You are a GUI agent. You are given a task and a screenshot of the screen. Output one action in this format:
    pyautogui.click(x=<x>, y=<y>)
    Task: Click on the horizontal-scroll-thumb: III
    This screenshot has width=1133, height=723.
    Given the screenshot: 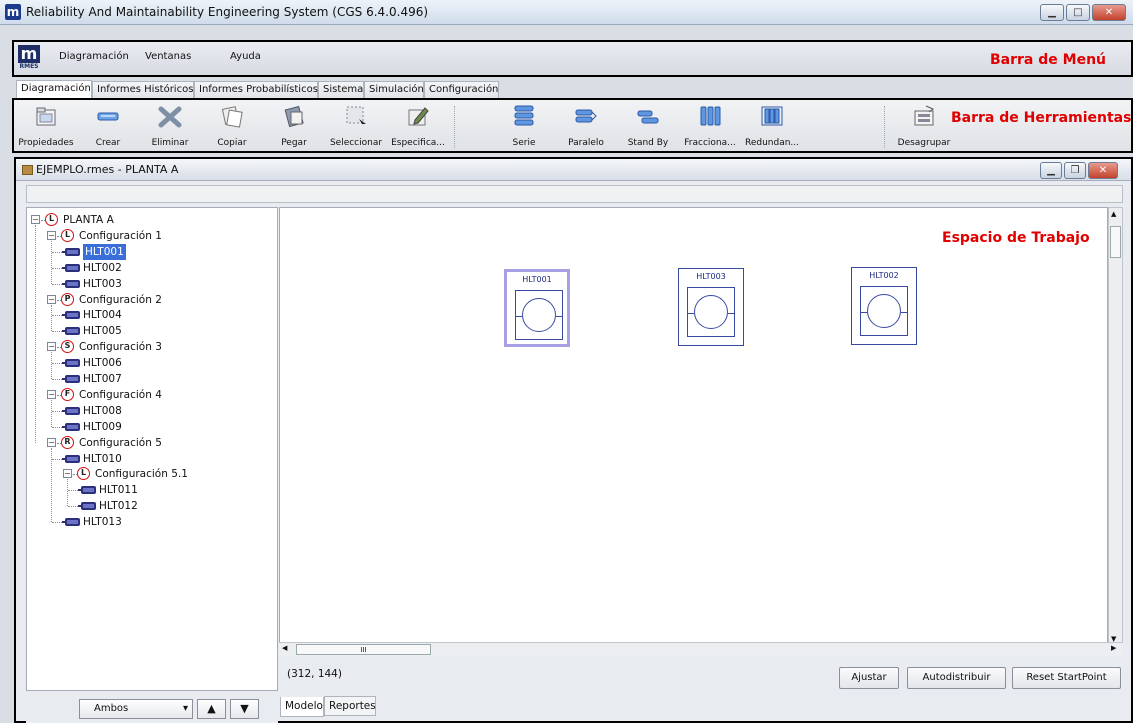 What is the action you would take?
    pyautogui.click(x=363, y=649)
    